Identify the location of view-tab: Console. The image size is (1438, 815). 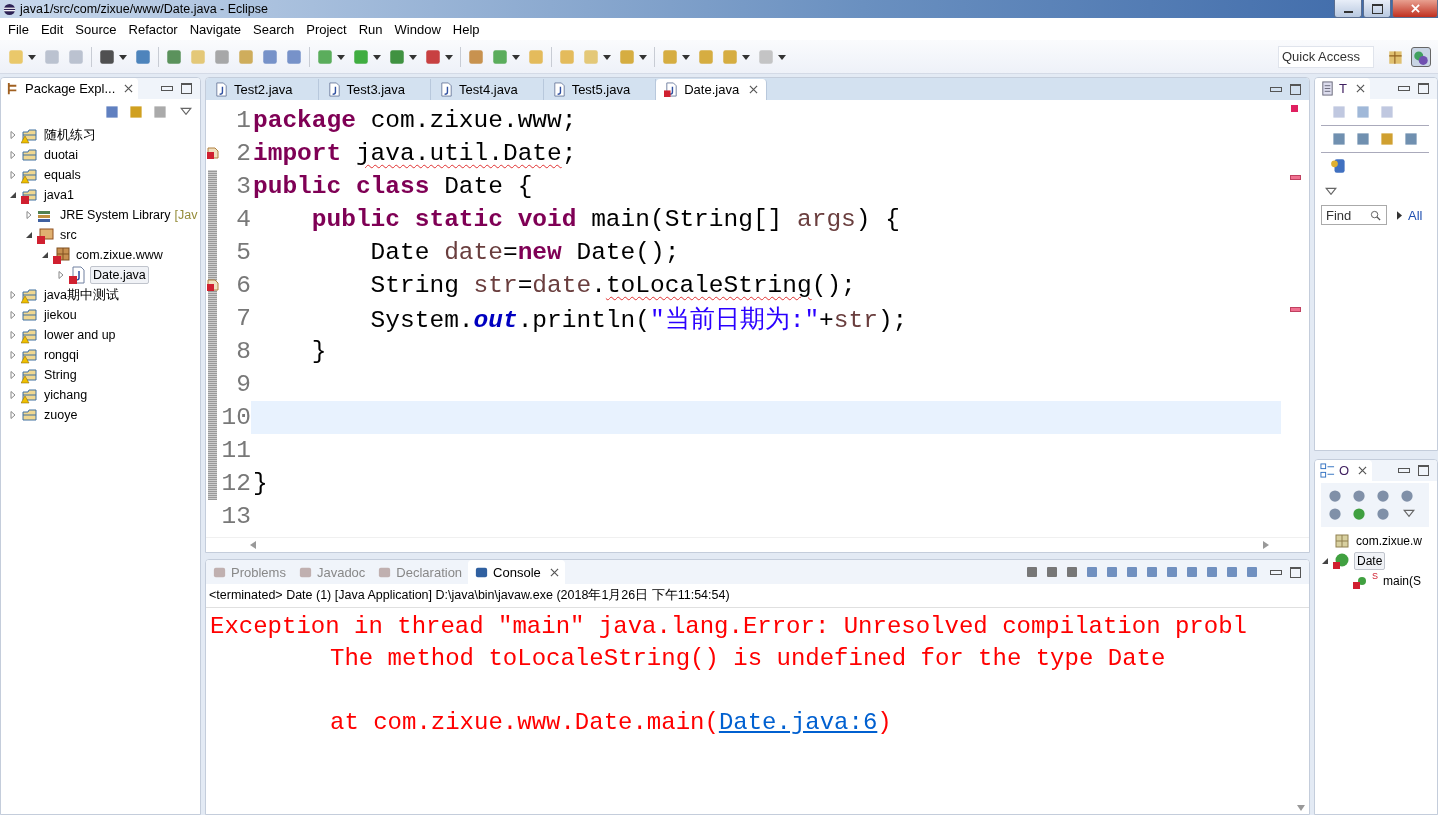
(516, 572).